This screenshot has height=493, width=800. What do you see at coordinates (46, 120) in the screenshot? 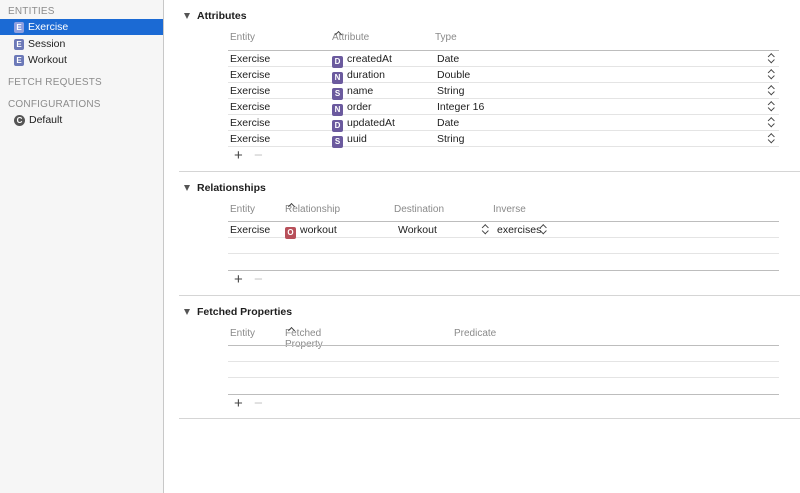
I see `sidebar-item-label: Default` at bounding box center [46, 120].